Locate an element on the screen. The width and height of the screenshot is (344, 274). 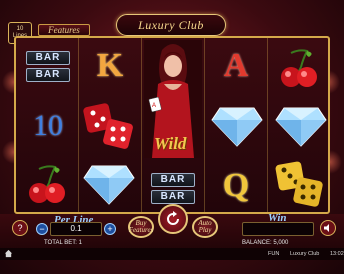
lines-badge-value: 10 is located at coordinates (20, 29).